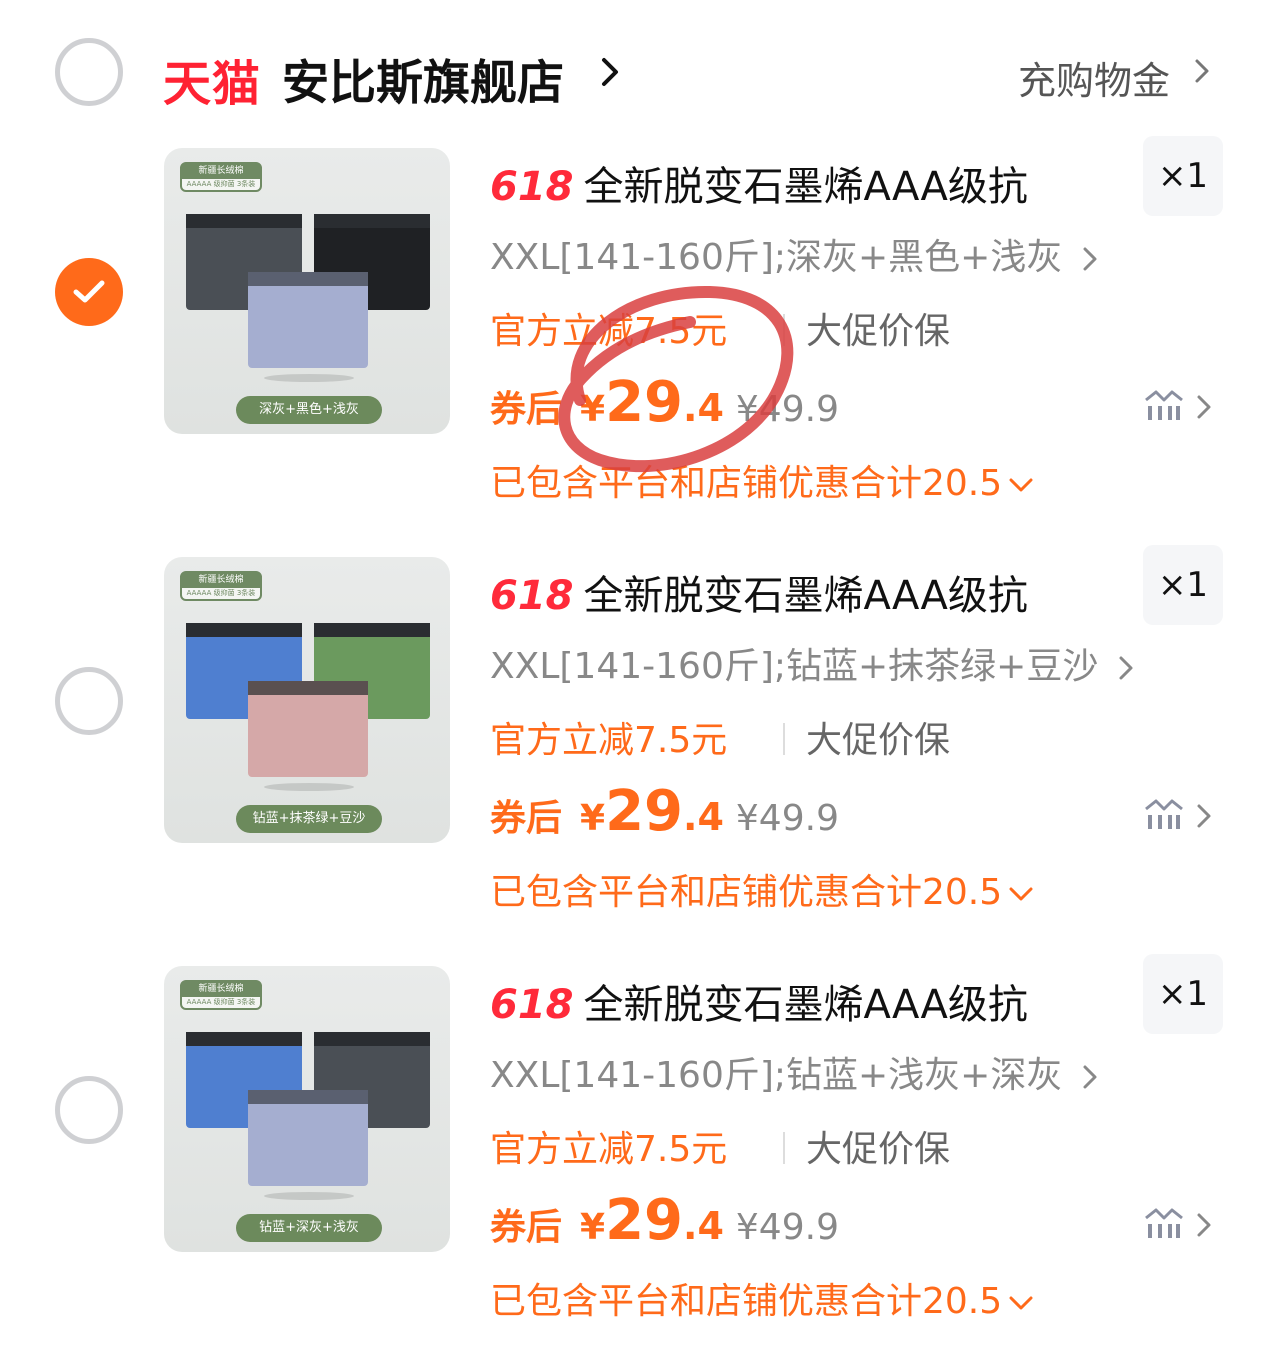  Describe the element at coordinates (89, 72) in the screenshot. I see `store-select-radio` at that location.